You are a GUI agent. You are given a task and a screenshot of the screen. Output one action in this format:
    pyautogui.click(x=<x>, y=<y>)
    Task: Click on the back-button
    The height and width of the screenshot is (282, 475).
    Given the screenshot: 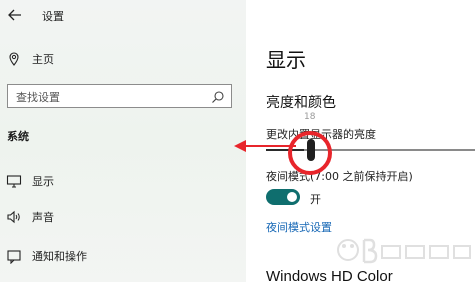 What is the action you would take?
    pyautogui.click(x=15, y=15)
    